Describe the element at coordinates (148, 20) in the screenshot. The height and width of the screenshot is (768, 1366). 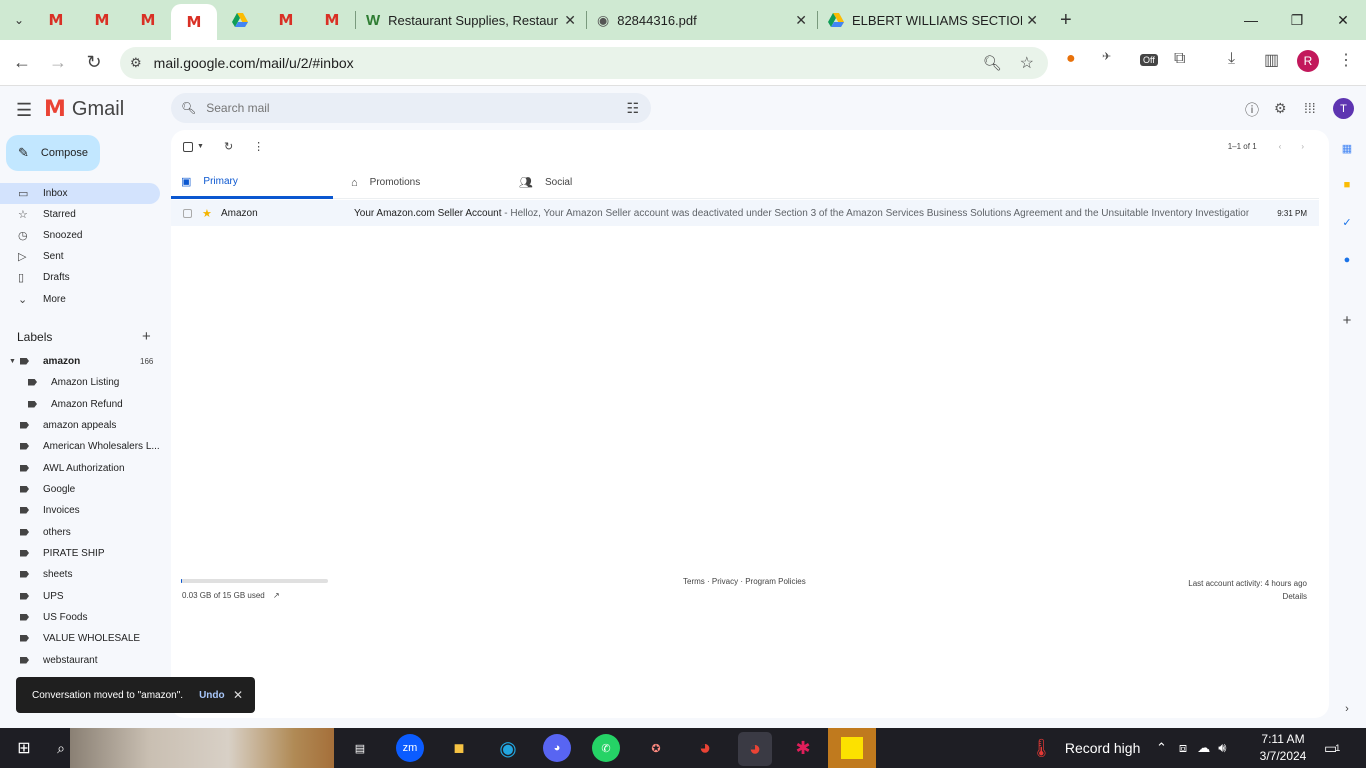
I see `pinned-tab-gmail-3: M` at that location.